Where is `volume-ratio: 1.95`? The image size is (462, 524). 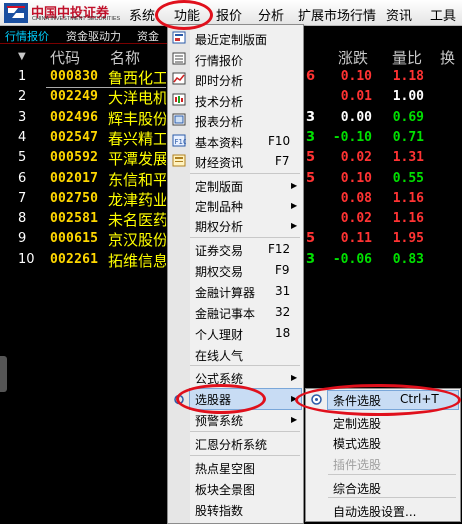
volume-ratio: 1.95 is located at coordinates (408, 238).